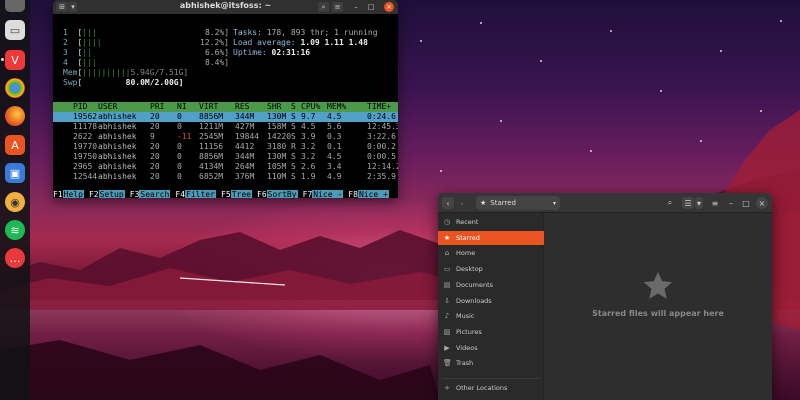  What do you see at coordinates (554, 203) in the screenshot?
I see `chevron-down-icon: ▾` at bounding box center [554, 203].